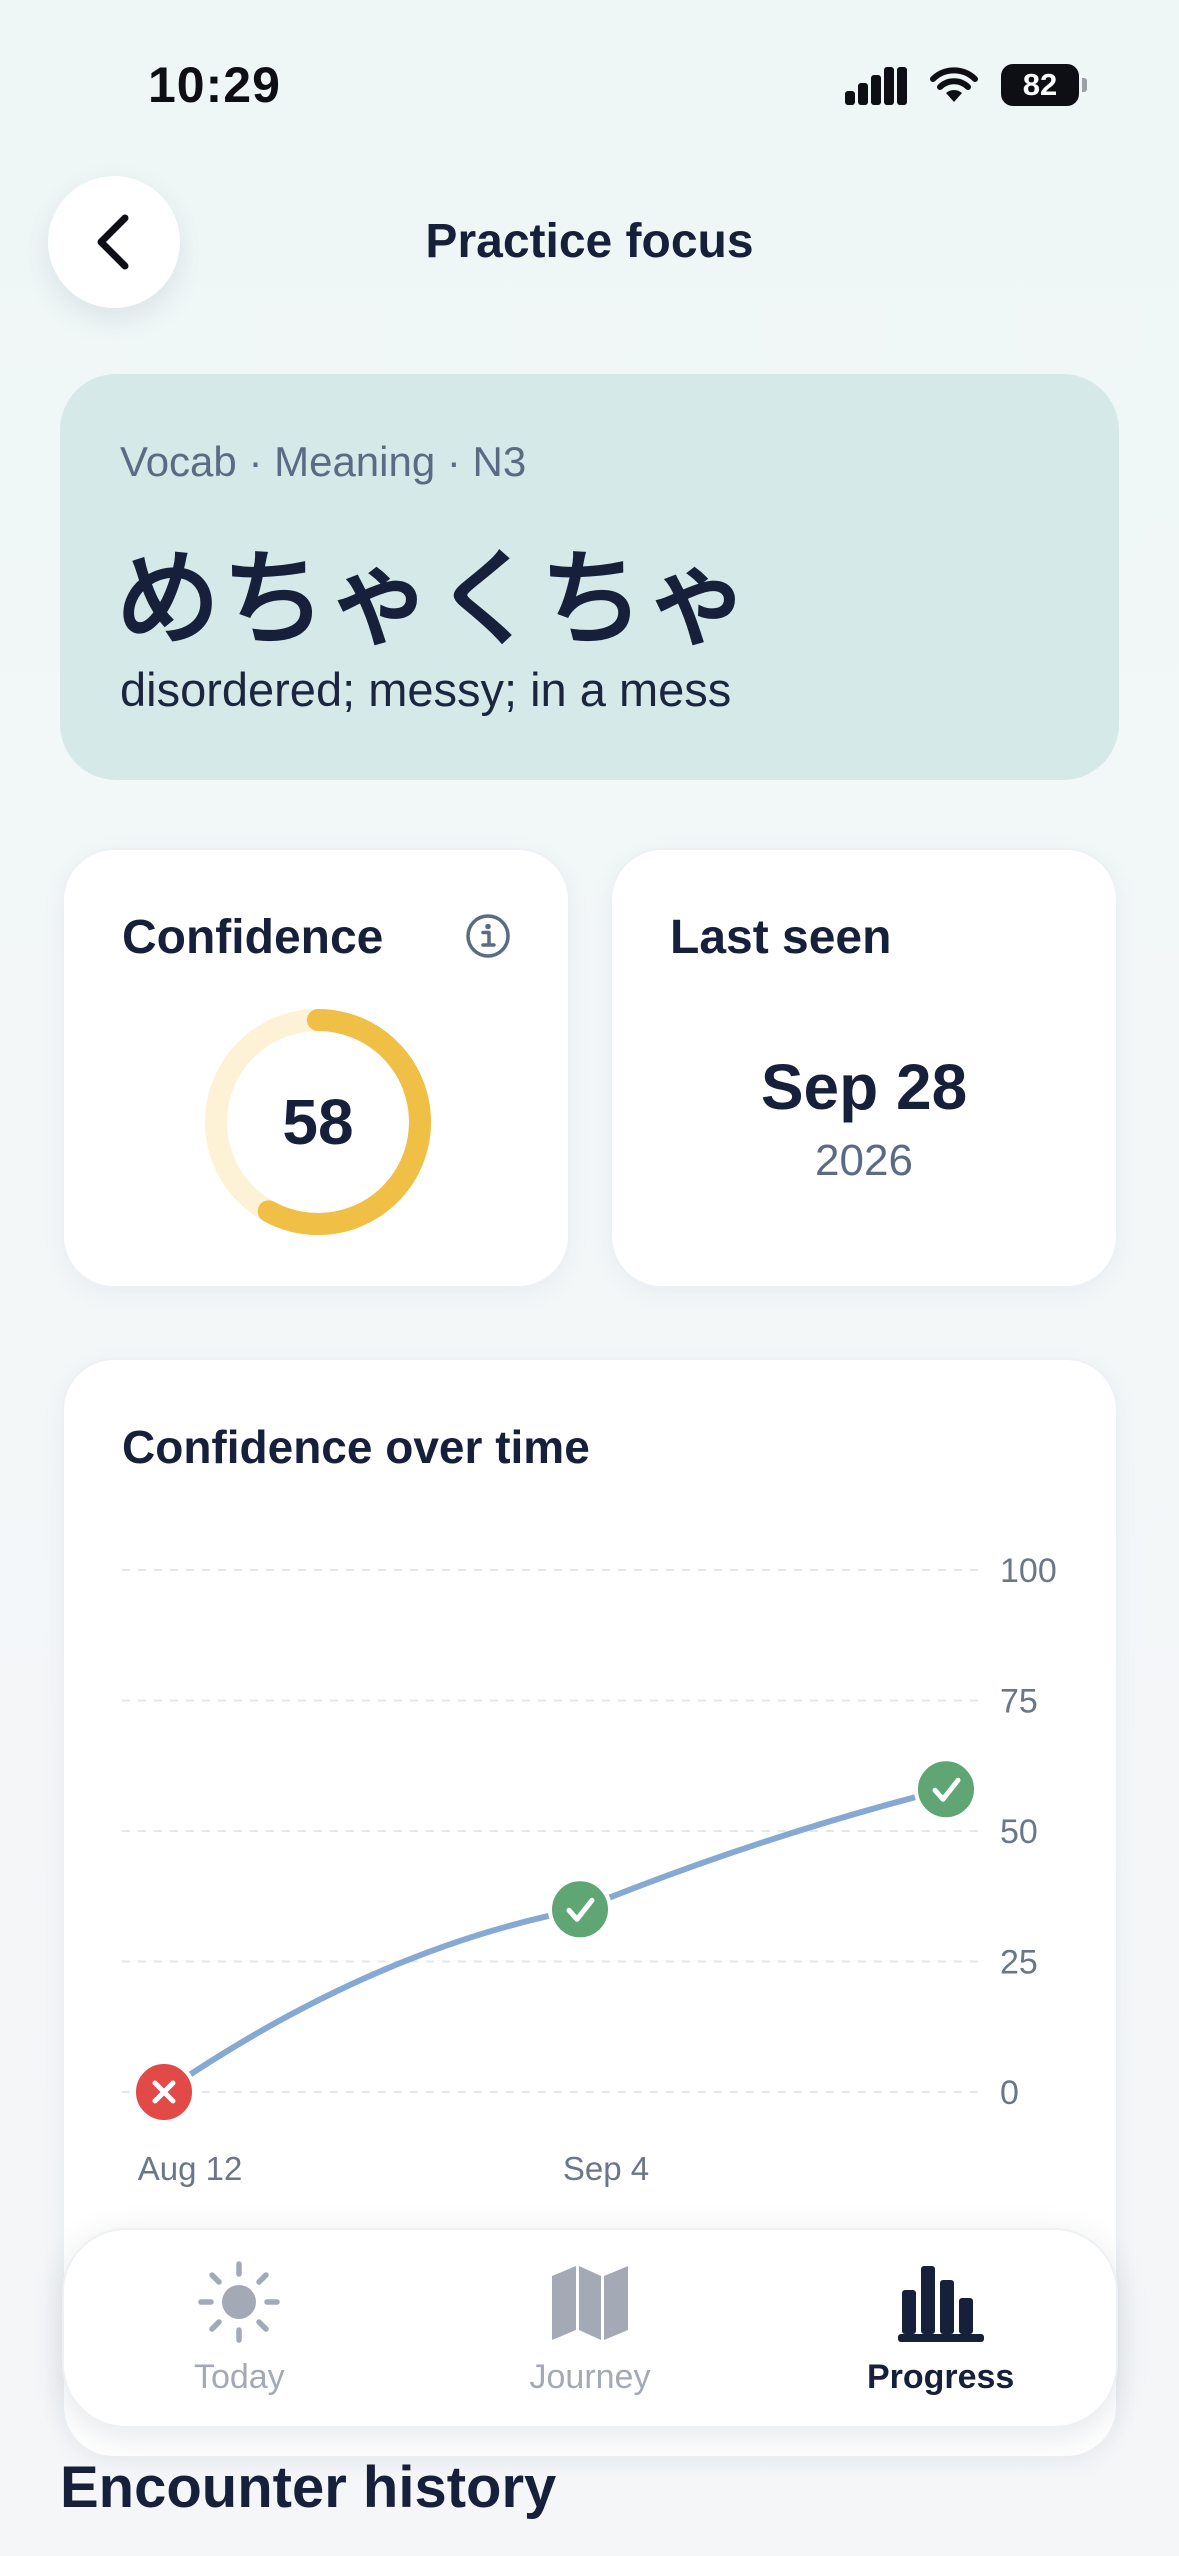 The height and width of the screenshot is (2556, 1179). Describe the element at coordinates (1009, 2093) in the screenshot. I see `y-tick-label-0: 0` at that location.